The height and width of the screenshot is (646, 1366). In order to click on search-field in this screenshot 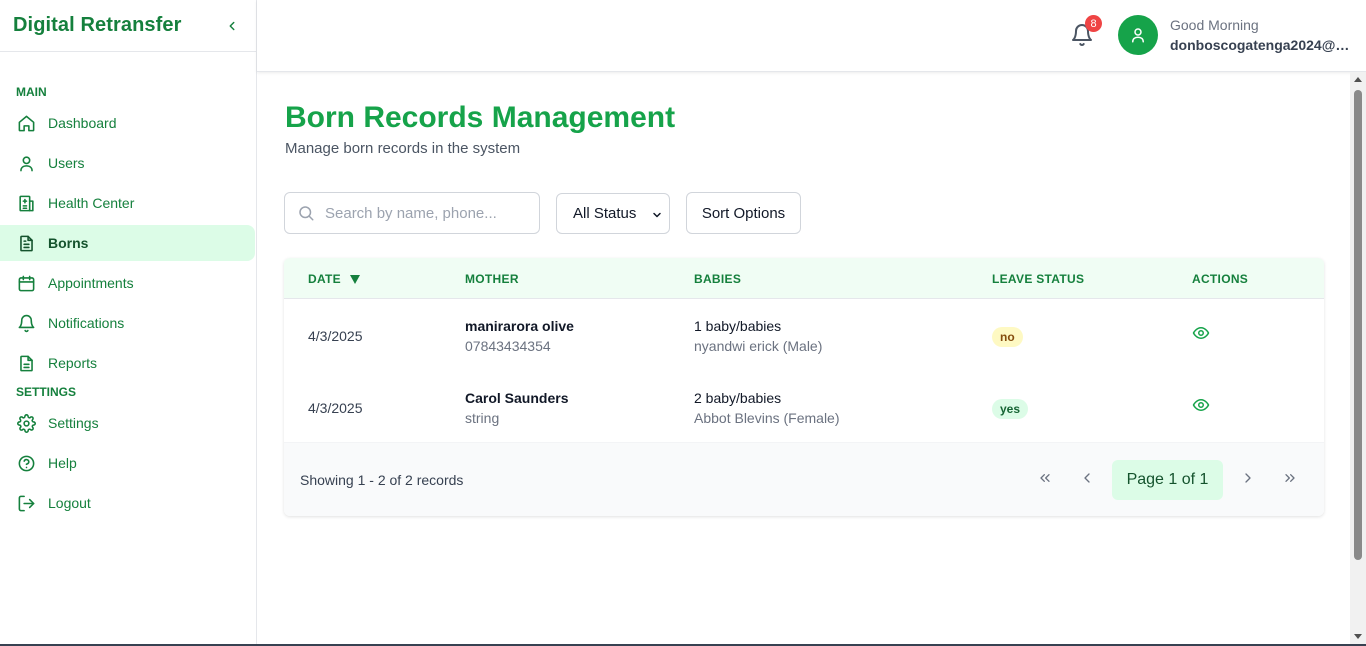, I will do `click(412, 213)`.